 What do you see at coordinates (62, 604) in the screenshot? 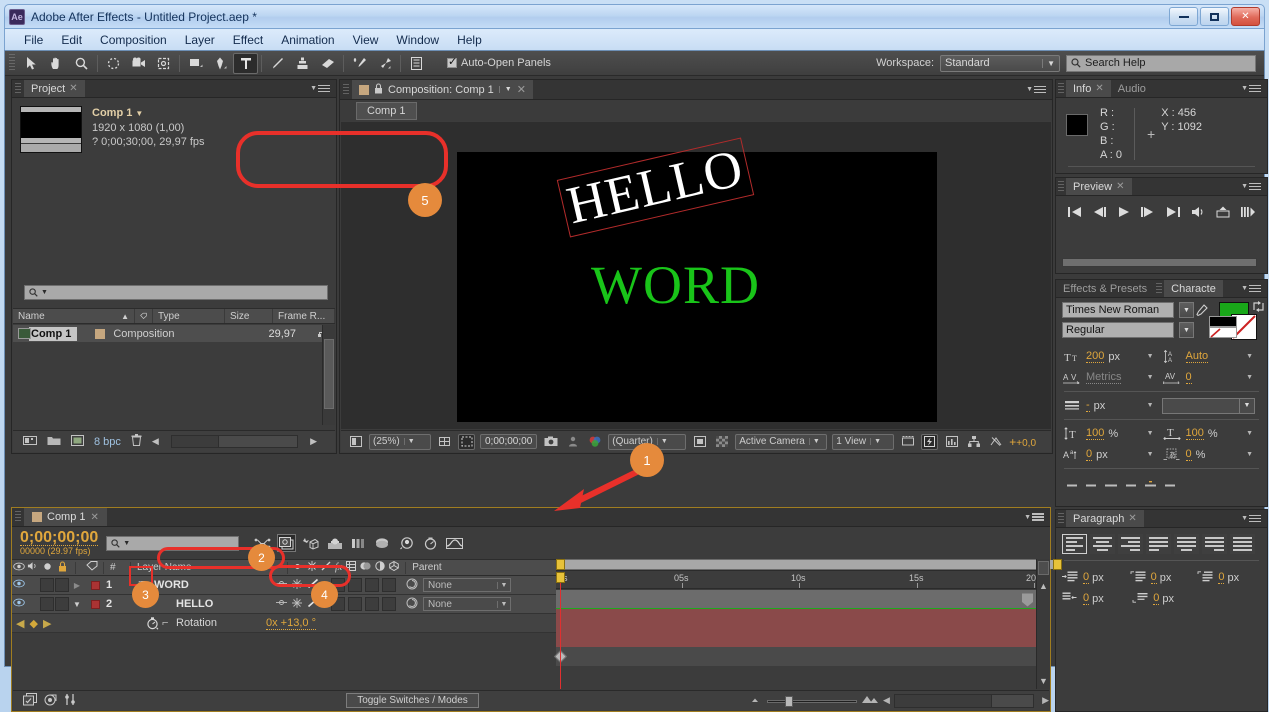
I see `layer-2-lock-cell` at bounding box center [62, 604].